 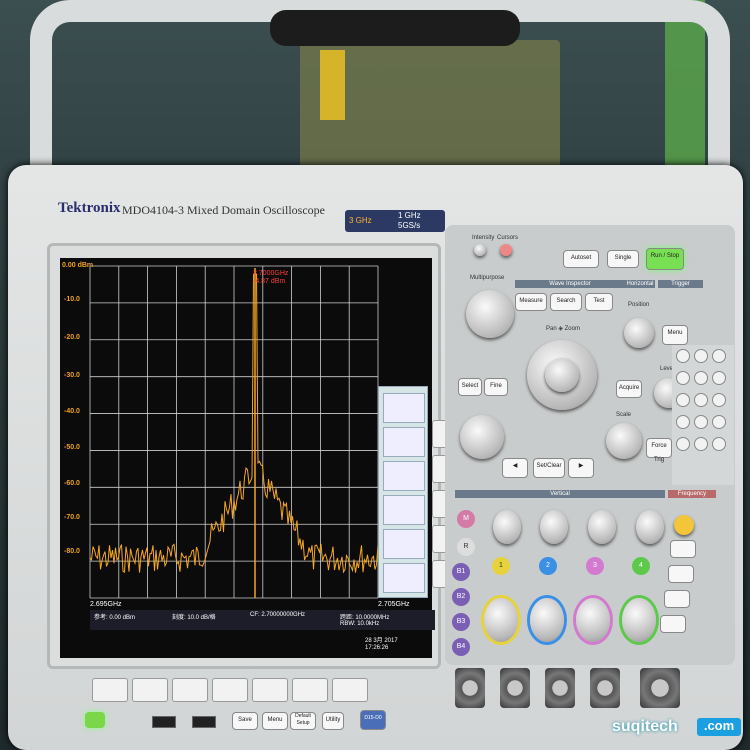 I want to click on ch2-scale-knob, so click(x=547, y=620).